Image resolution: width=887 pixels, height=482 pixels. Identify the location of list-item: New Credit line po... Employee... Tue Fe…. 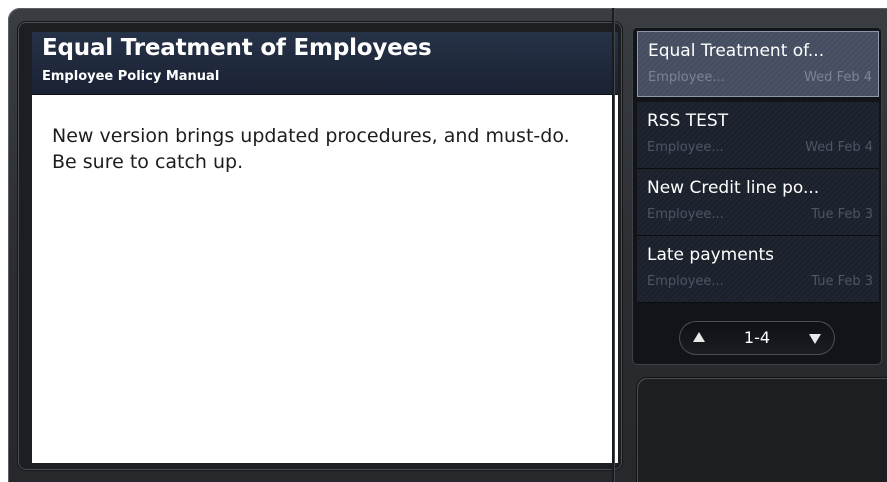
(758, 202).